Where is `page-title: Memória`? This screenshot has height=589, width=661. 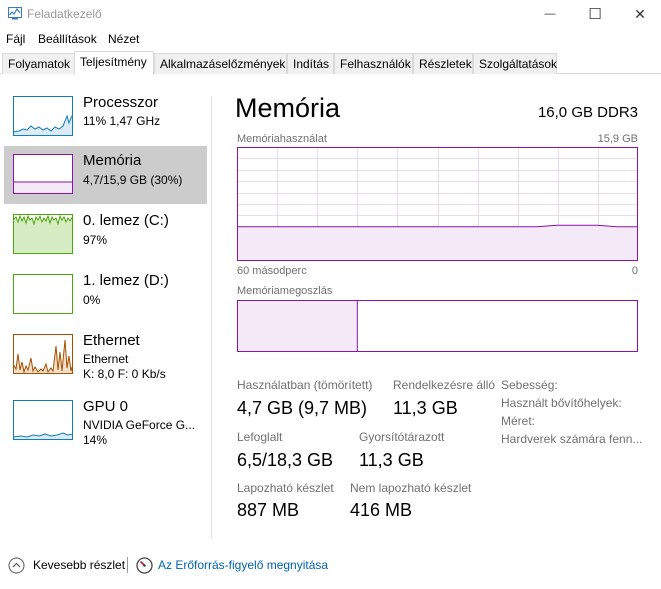 page-title: Memória is located at coordinates (288, 108).